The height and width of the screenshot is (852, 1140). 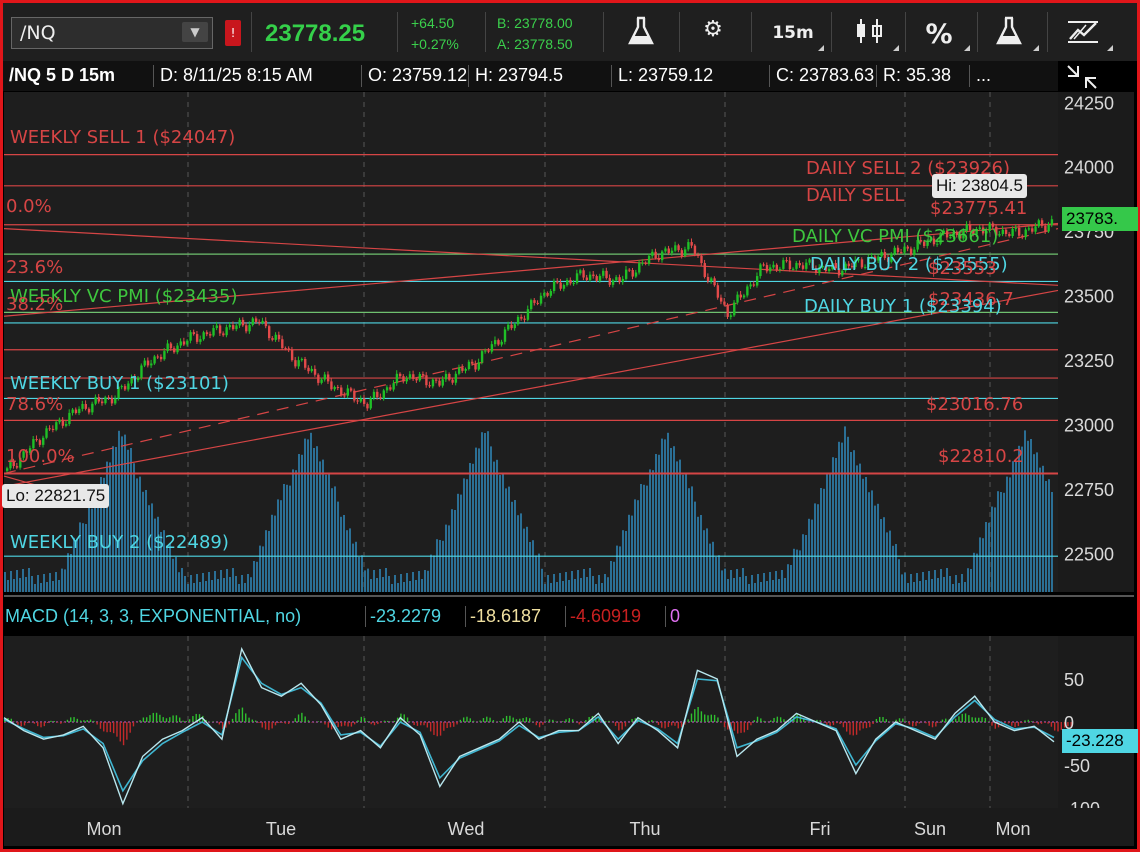 I want to click on expand-arrows-icon, so click(x=1082, y=77).